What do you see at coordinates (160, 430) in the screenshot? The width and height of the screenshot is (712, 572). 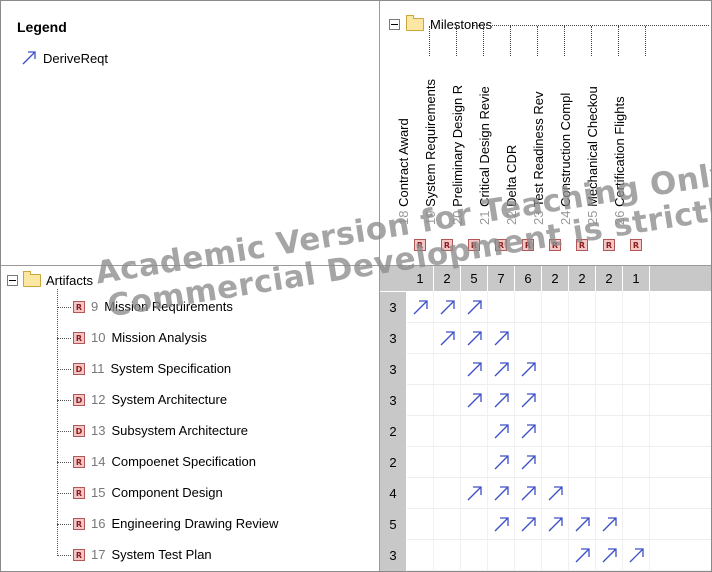 I see `artifact-label: D 13 Subsystem Architecture` at bounding box center [160, 430].